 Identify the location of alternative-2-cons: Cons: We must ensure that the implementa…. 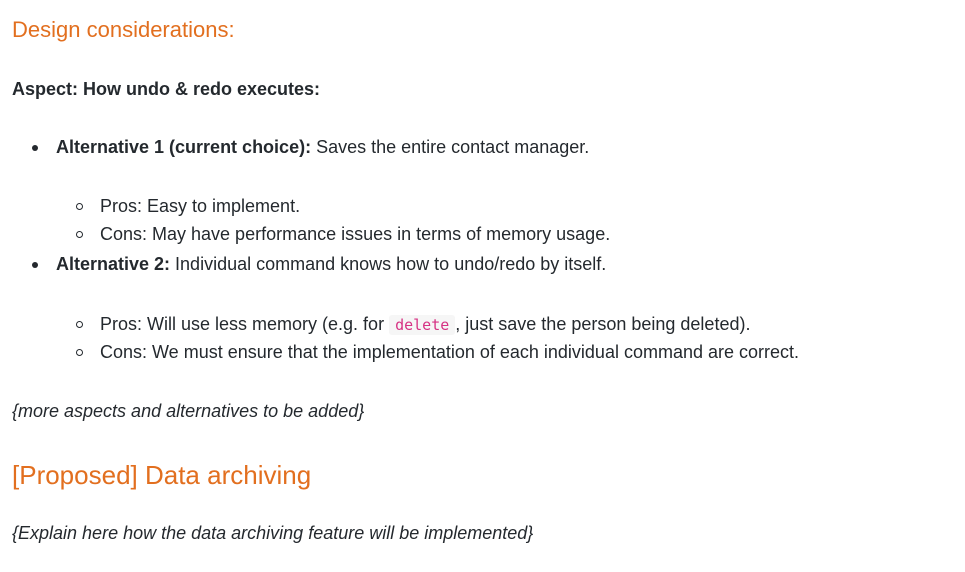
(450, 352).